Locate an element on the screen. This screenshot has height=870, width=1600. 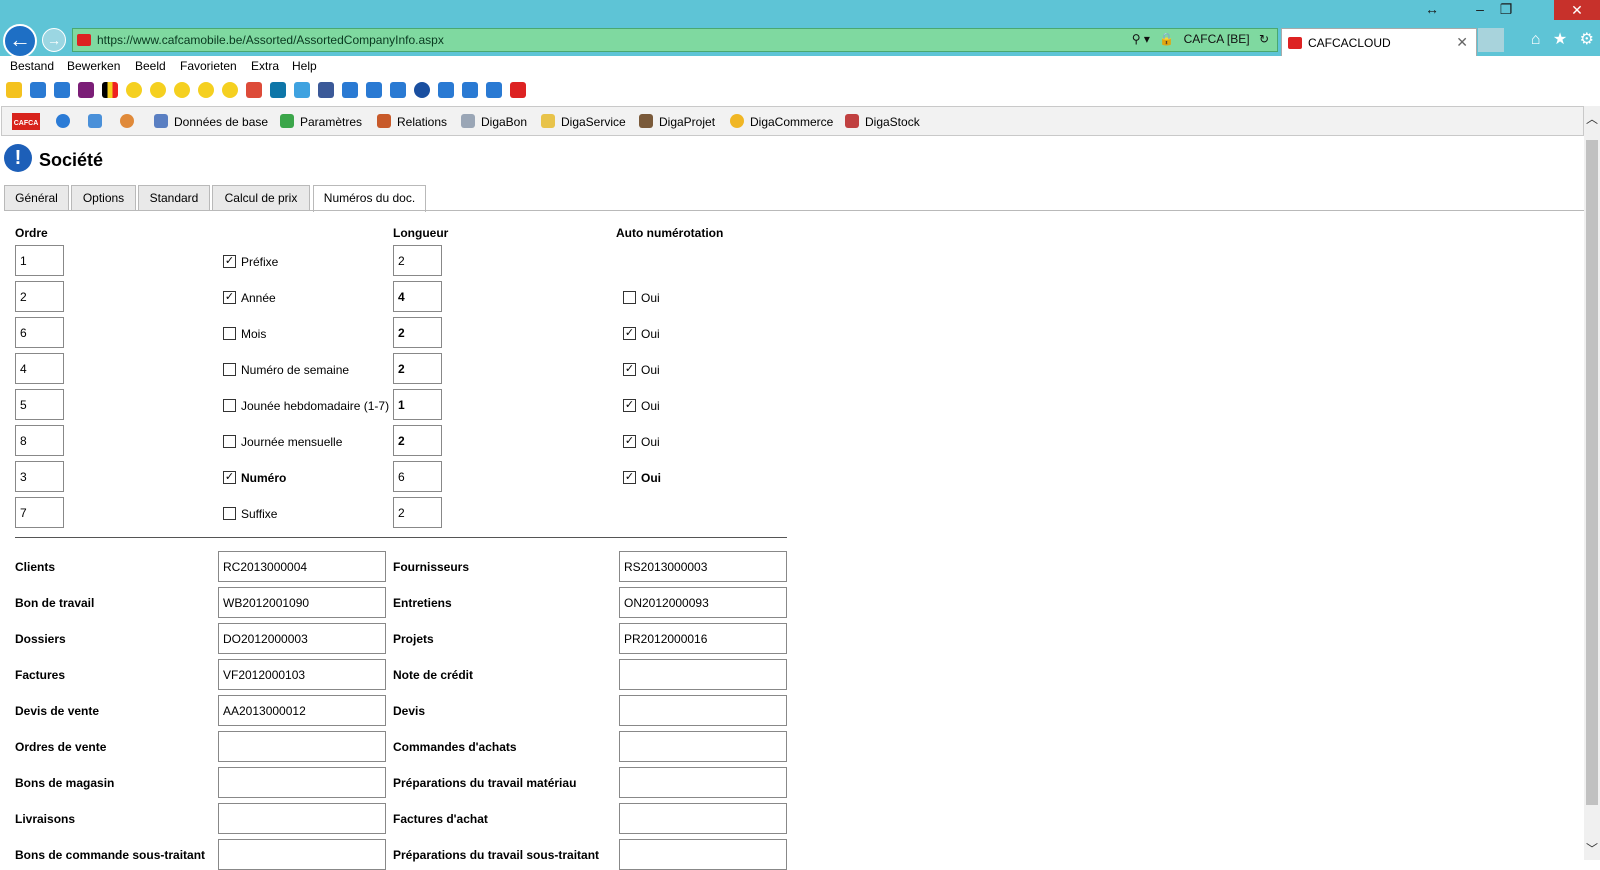
menu-bestand: Bestand is located at coordinates (32, 66).